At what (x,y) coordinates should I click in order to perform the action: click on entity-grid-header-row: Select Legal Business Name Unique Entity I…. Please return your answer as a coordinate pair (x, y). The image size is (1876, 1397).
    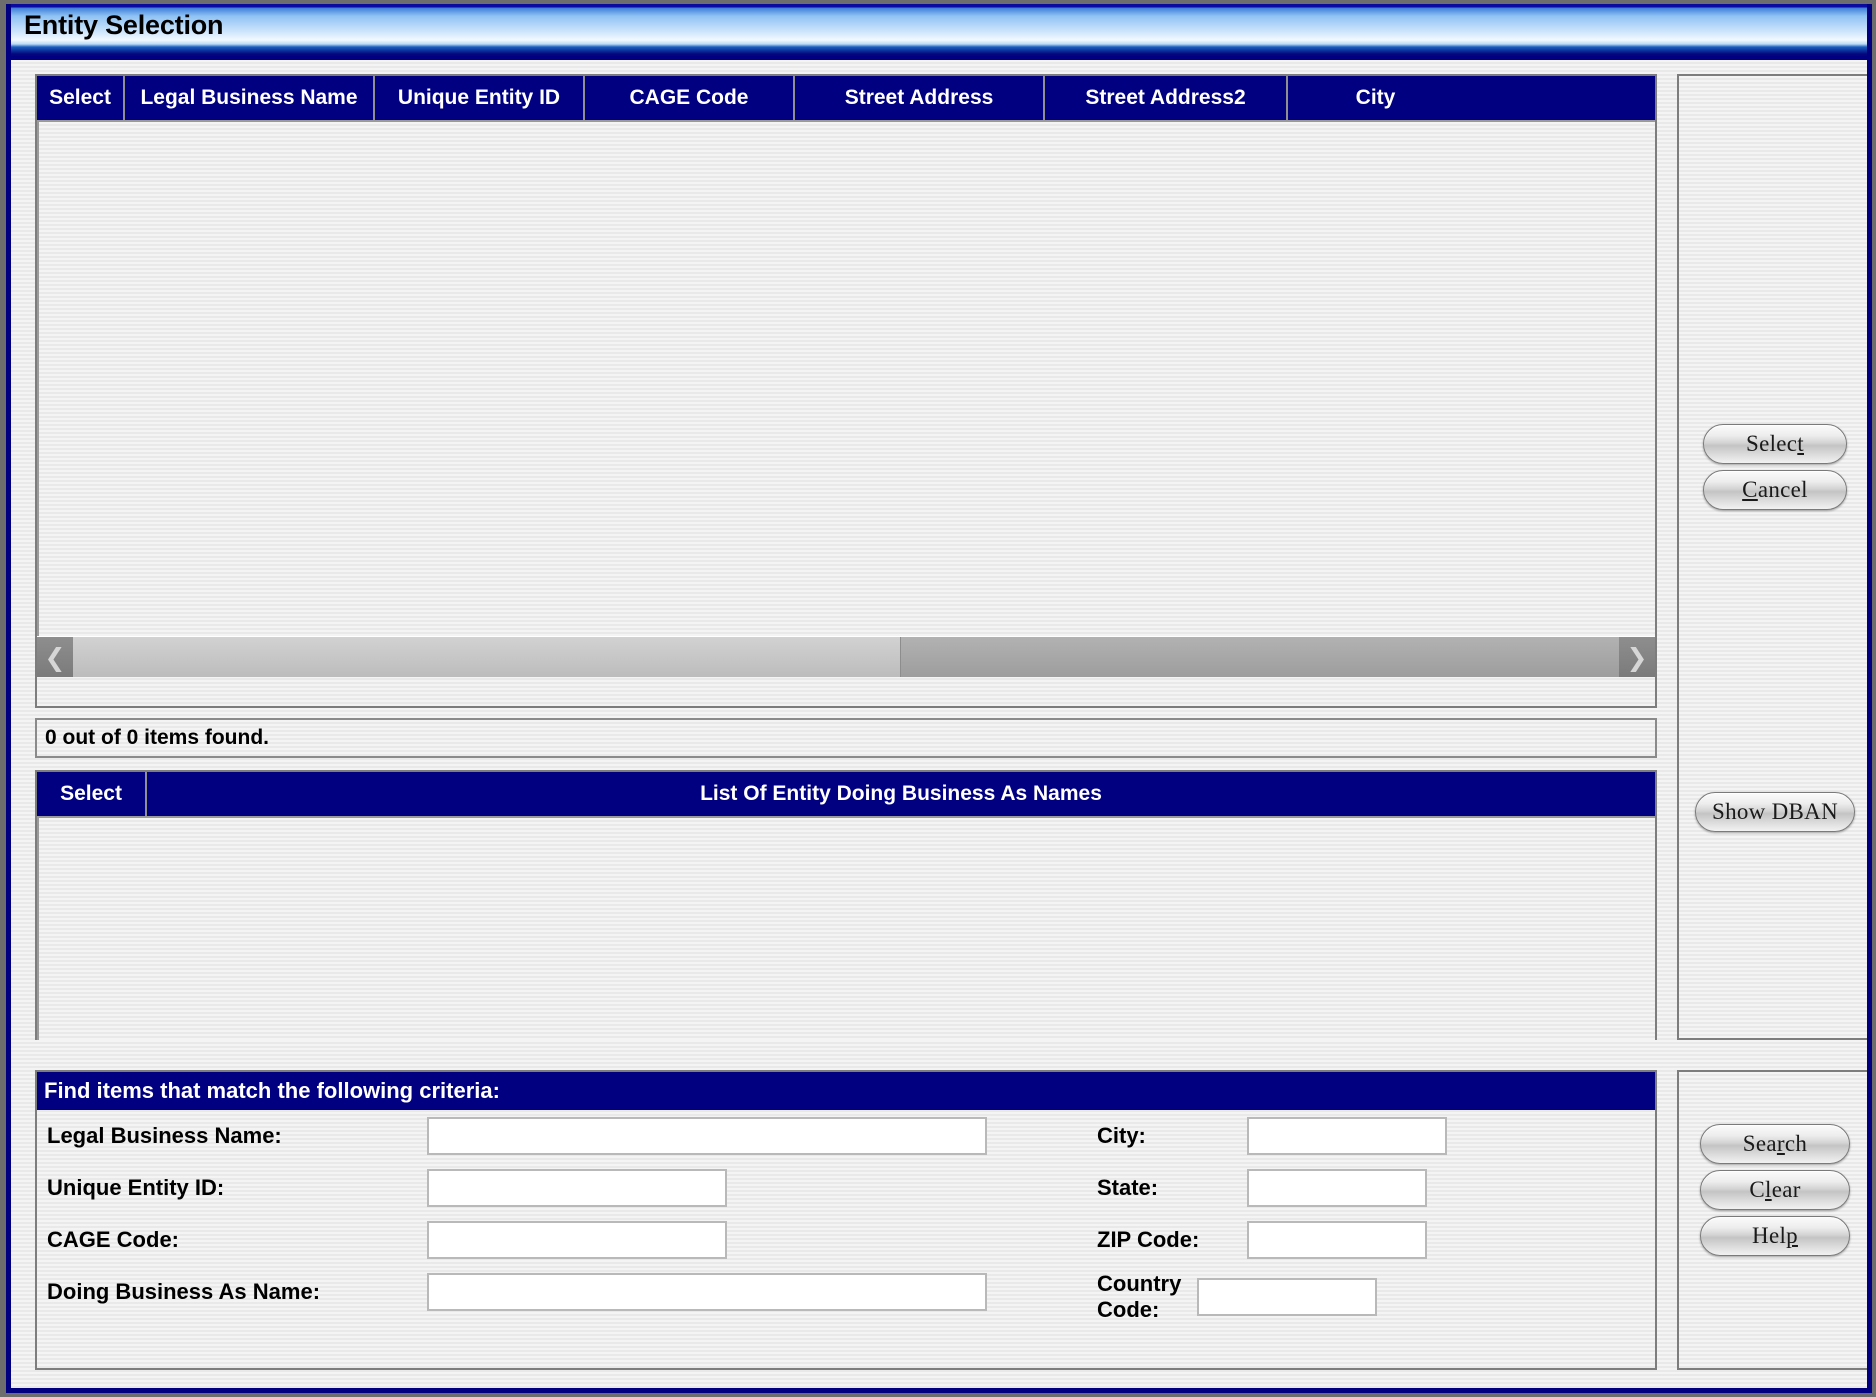
    Looking at the image, I should click on (846, 99).